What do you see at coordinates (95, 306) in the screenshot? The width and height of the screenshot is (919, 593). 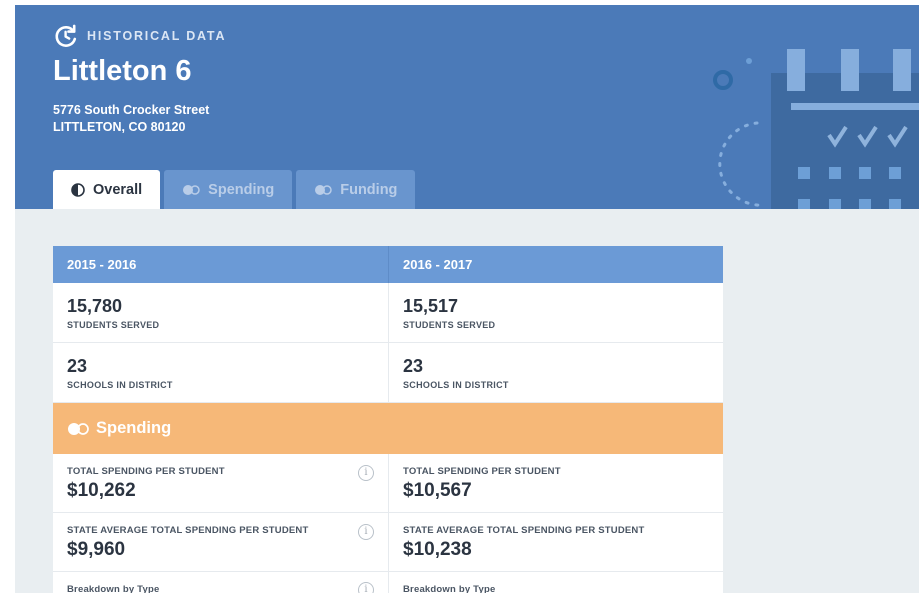 I see `students-served-value: 15,780` at bounding box center [95, 306].